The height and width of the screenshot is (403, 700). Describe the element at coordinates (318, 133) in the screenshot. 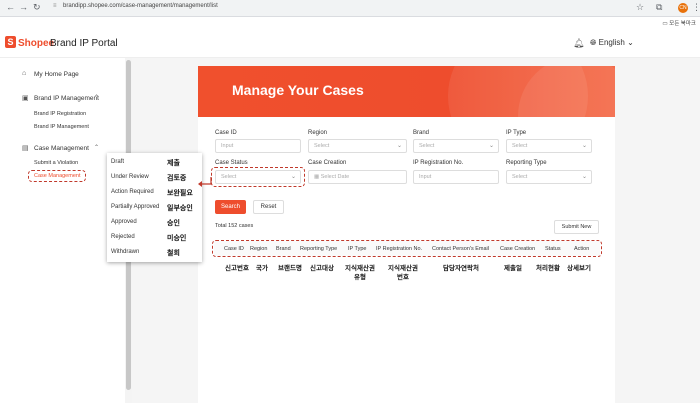

I see `region-label: Region` at that location.